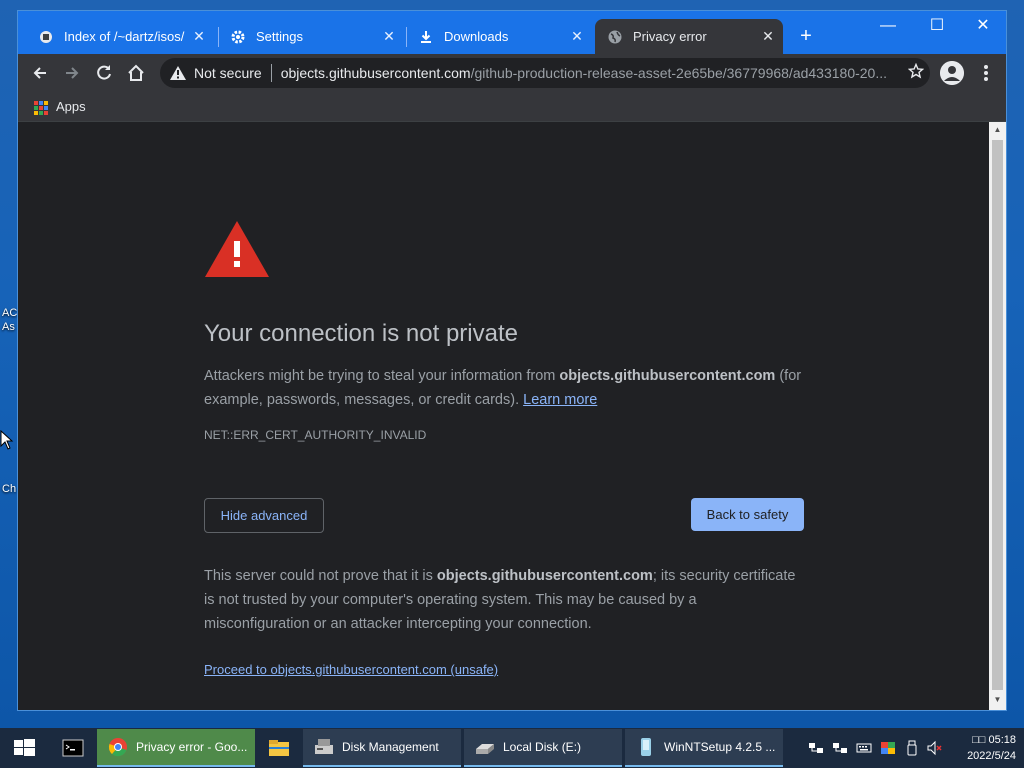 The image size is (1024, 768). I want to click on taskbar-file-explorer, so click(279, 748).